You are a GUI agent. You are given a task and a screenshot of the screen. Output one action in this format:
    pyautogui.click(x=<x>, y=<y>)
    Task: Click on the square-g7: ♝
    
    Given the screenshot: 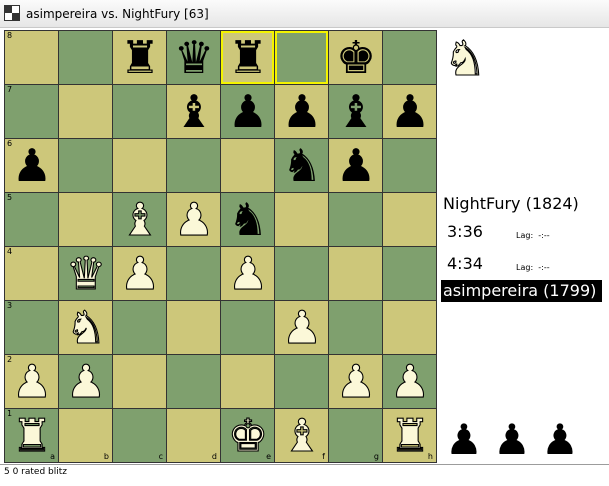 What is the action you would take?
    pyautogui.click(x=356, y=112)
    